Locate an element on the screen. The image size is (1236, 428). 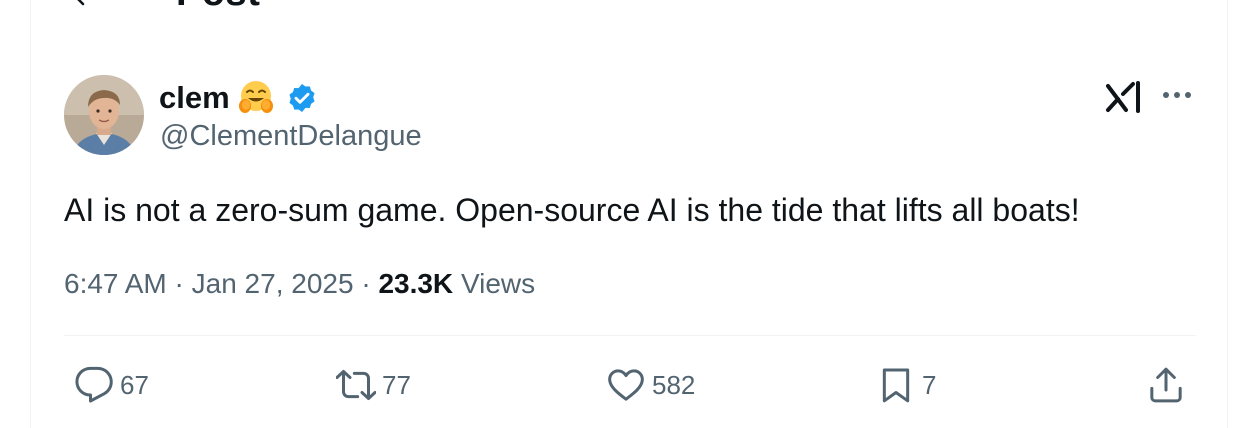
like-button: 582 is located at coordinates (650, 385).